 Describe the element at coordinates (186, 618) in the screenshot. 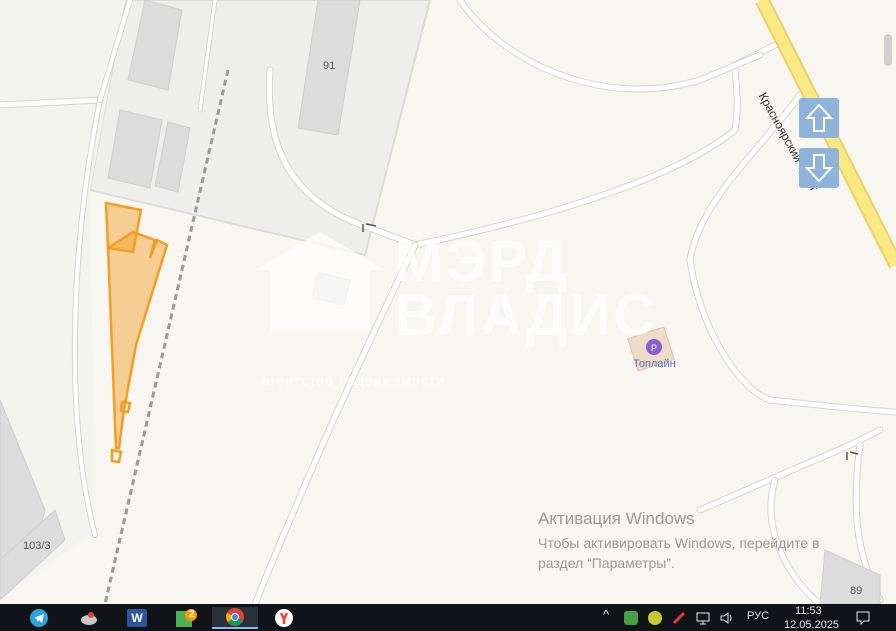

I see `taskbar-badge-app: 2` at that location.